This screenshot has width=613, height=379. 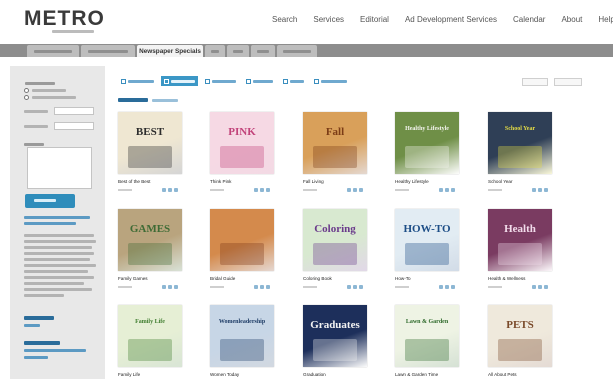 What do you see at coordinates (50, 201) in the screenshot?
I see `search-button` at bounding box center [50, 201].